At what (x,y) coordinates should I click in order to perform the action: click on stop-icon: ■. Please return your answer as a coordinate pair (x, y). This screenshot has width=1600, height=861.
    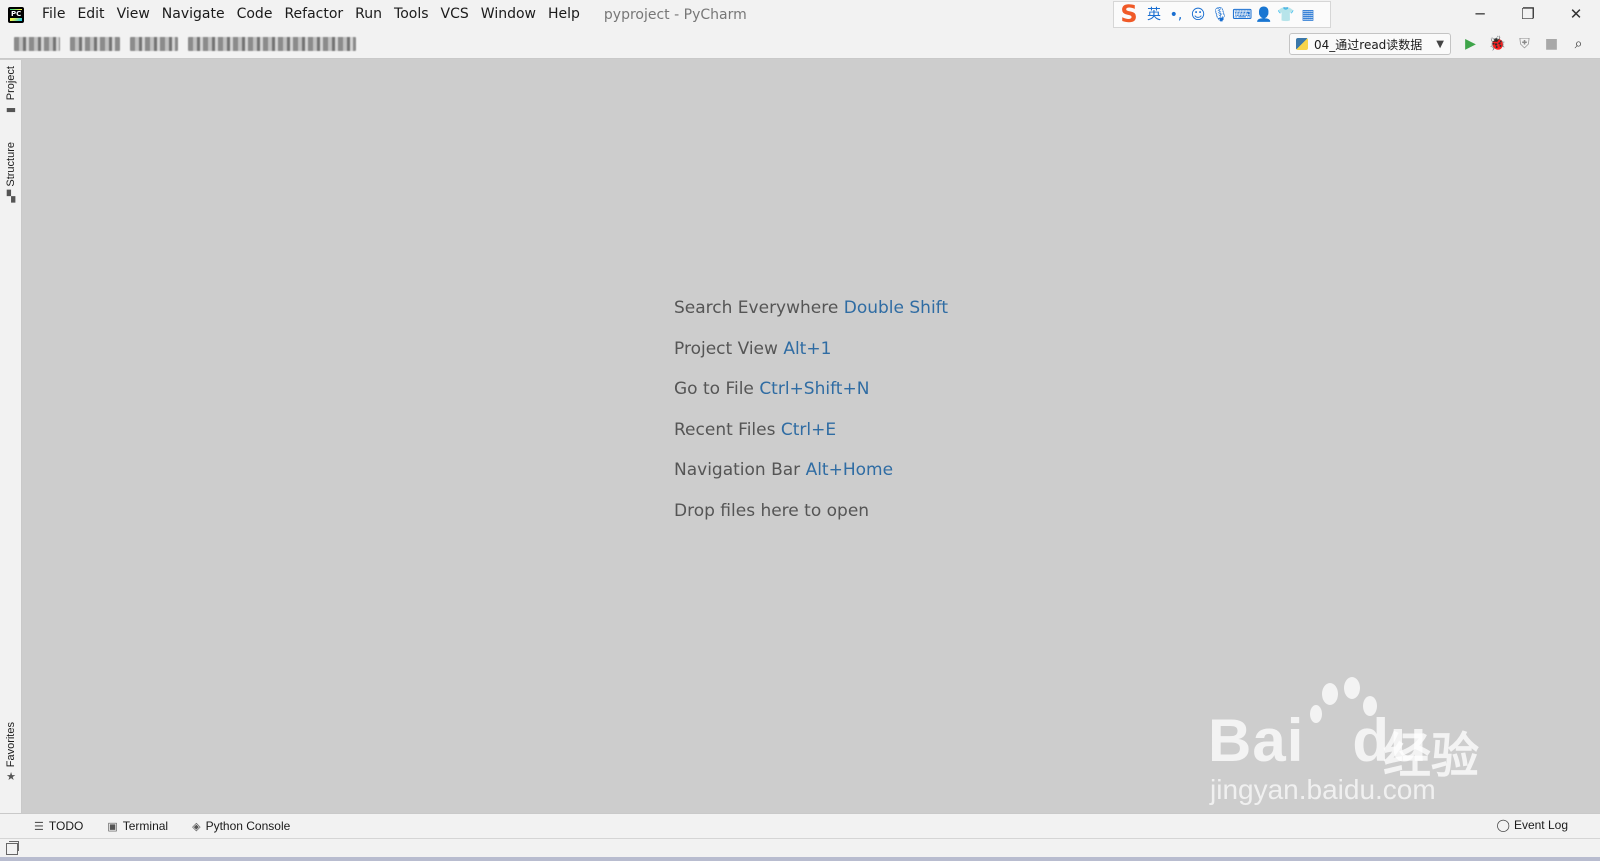
    Looking at the image, I should click on (1551, 44).